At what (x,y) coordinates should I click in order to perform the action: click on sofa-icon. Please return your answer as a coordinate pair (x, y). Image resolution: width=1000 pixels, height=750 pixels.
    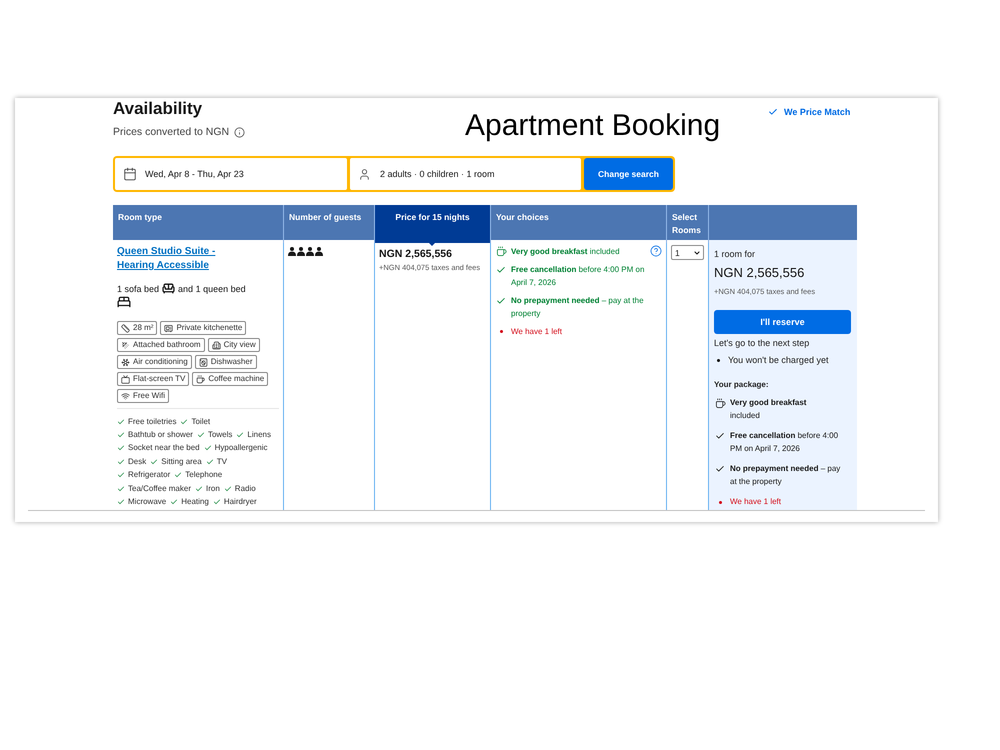
    Looking at the image, I should click on (169, 288).